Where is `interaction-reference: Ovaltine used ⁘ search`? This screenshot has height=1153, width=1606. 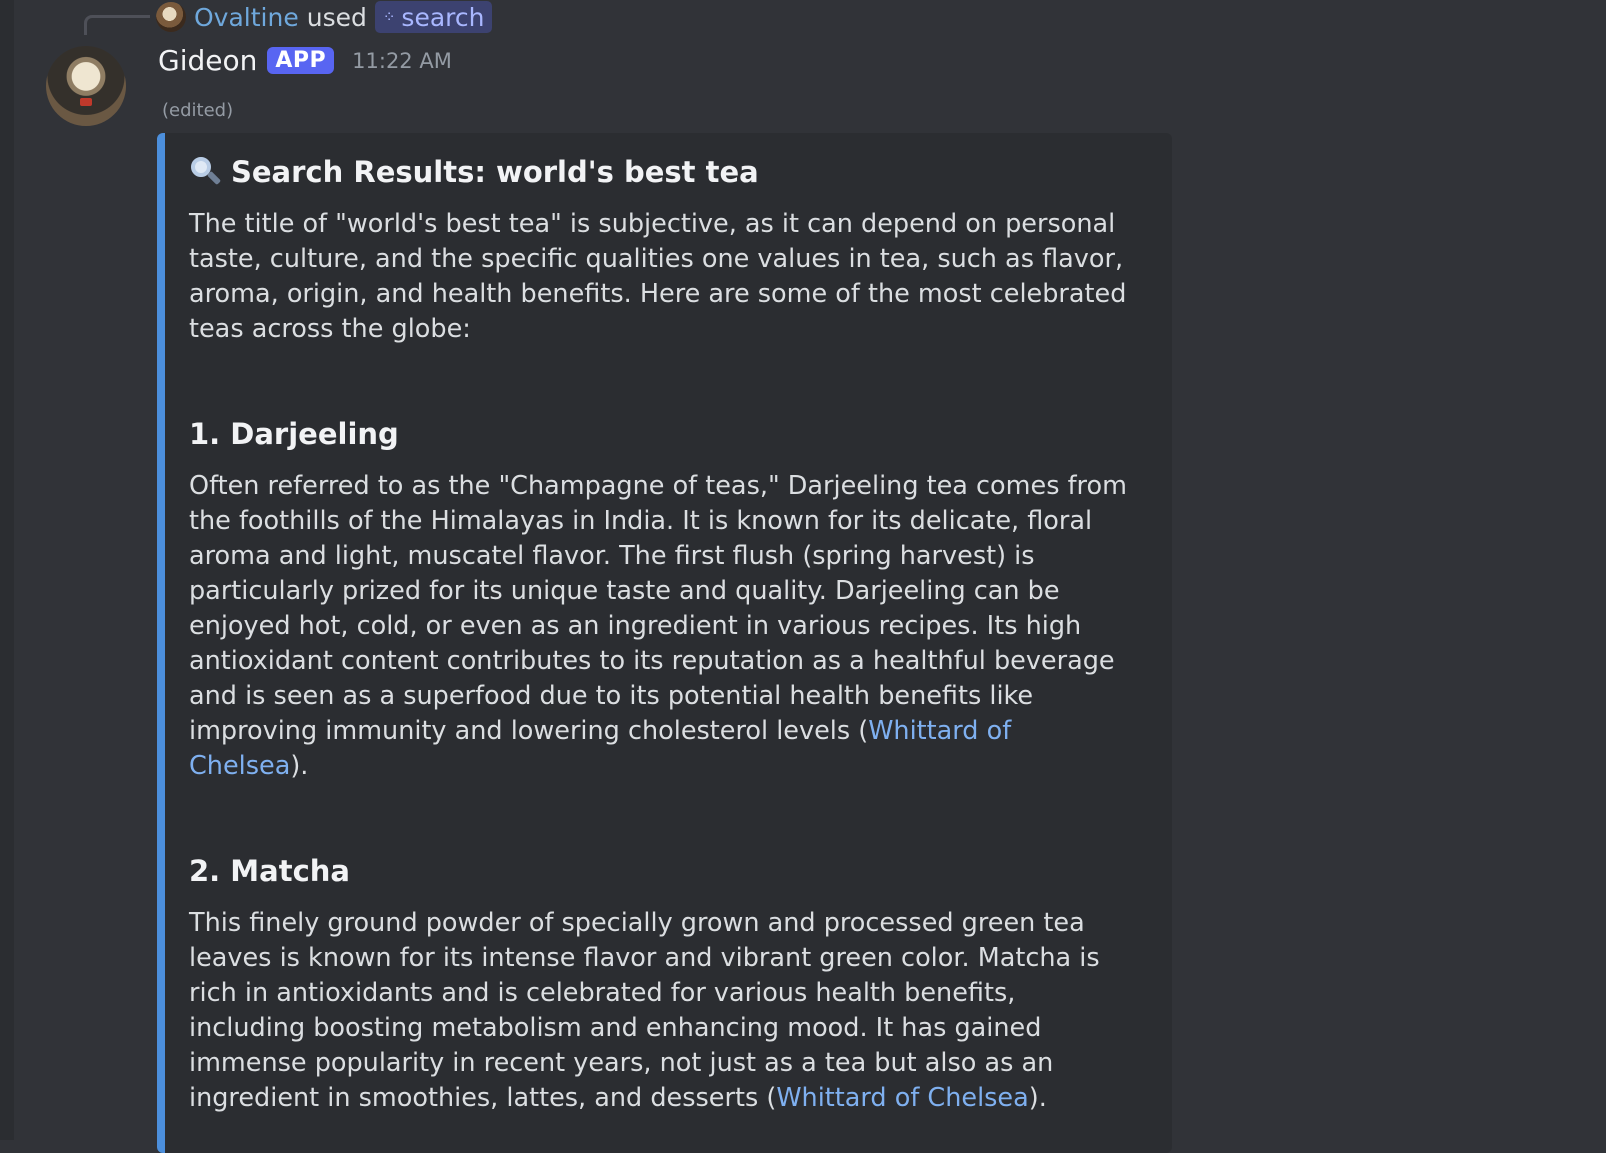 interaction-reference: Ovaltine used ⁘ search is located at coordinates (324, 17).